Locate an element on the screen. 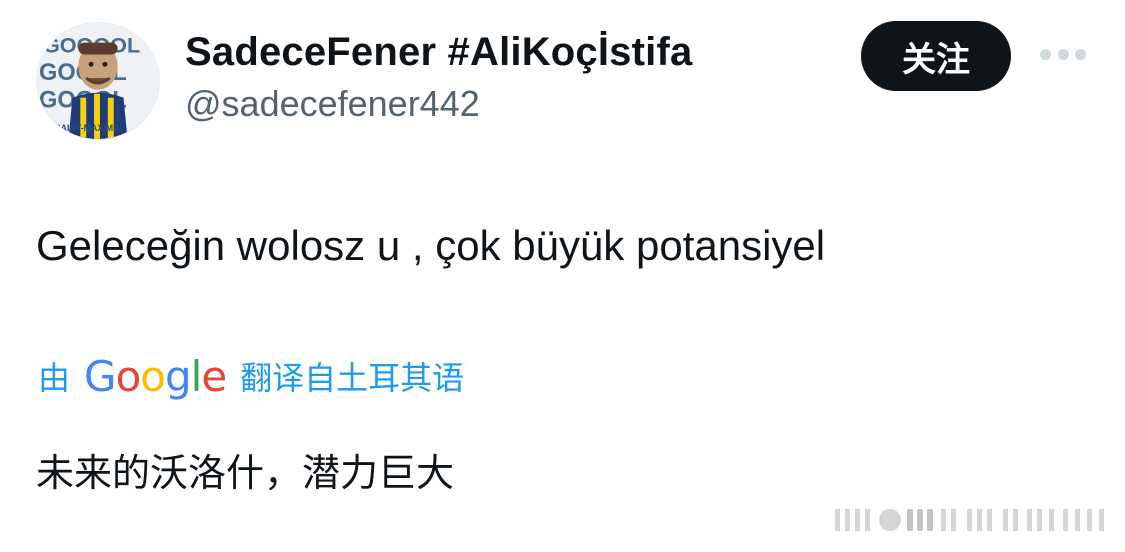  translation-source-label: 翻译自土耳其语 is located at coordinates (352, 376).